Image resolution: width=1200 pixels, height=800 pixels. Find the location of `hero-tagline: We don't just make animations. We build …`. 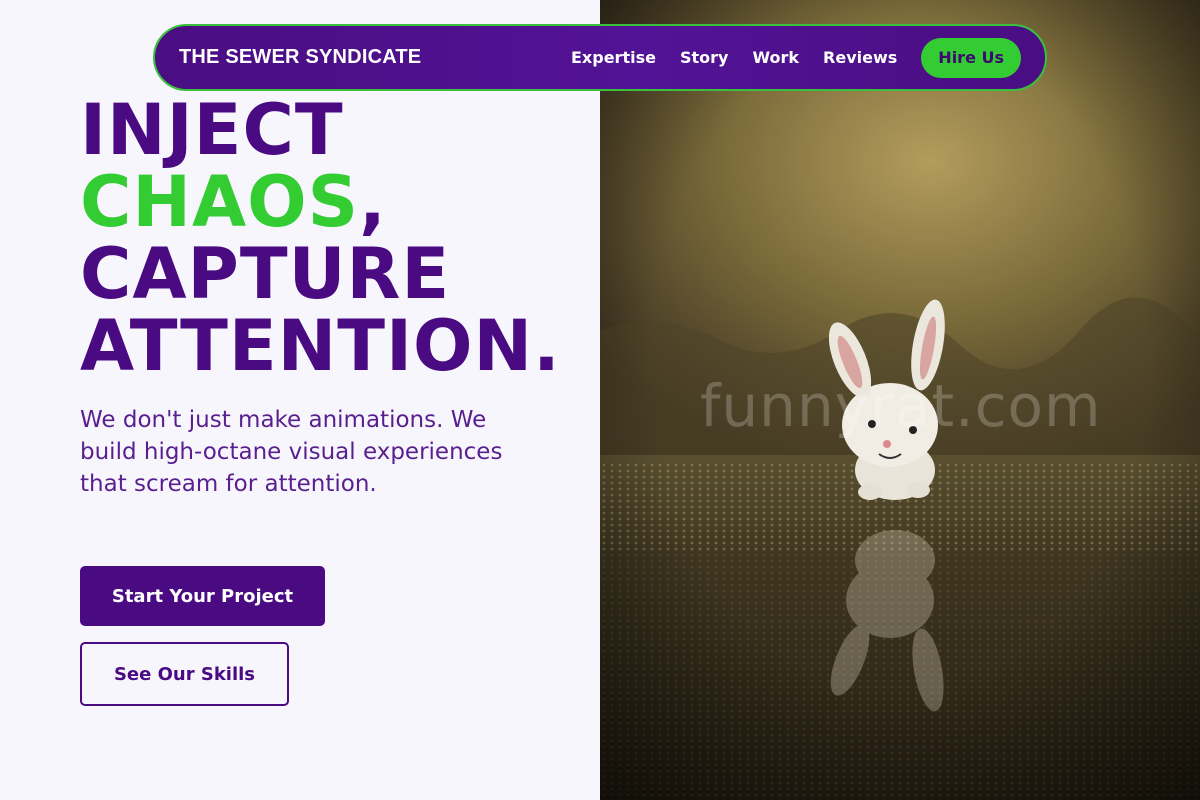

hero-tagline: We don't just make animations. We build … is located at coordinates (291, 452).